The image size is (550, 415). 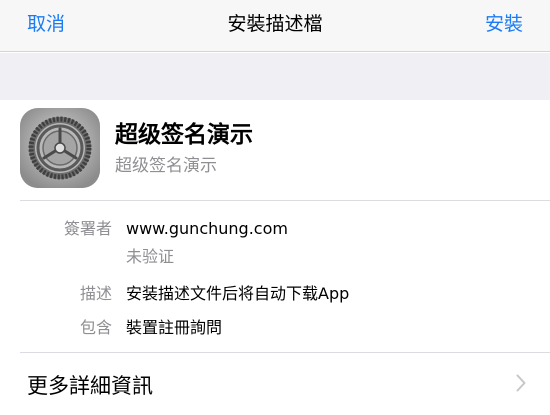 I want to click on page-title: 安裝描述檔, so click(x=275, y=24).